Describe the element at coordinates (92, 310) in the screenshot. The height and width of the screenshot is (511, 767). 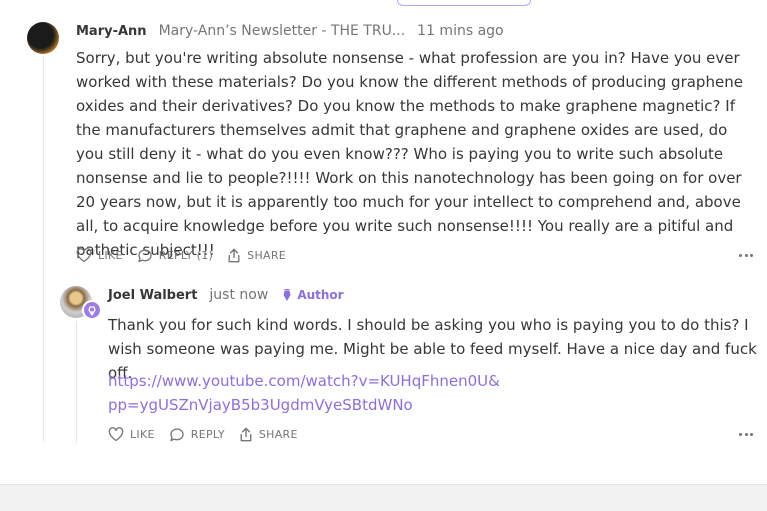
I see `pen-nib-badge-icon` at that location.